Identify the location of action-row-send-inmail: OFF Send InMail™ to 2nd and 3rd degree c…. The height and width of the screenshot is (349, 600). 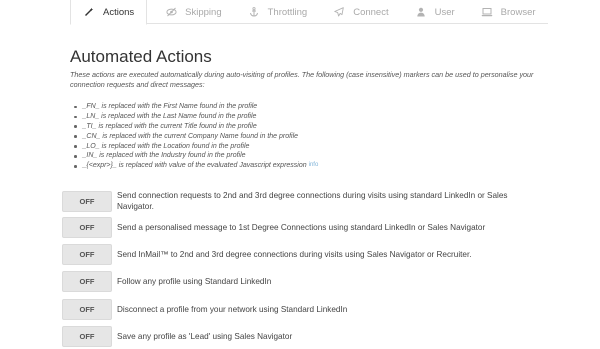
(302, 254).